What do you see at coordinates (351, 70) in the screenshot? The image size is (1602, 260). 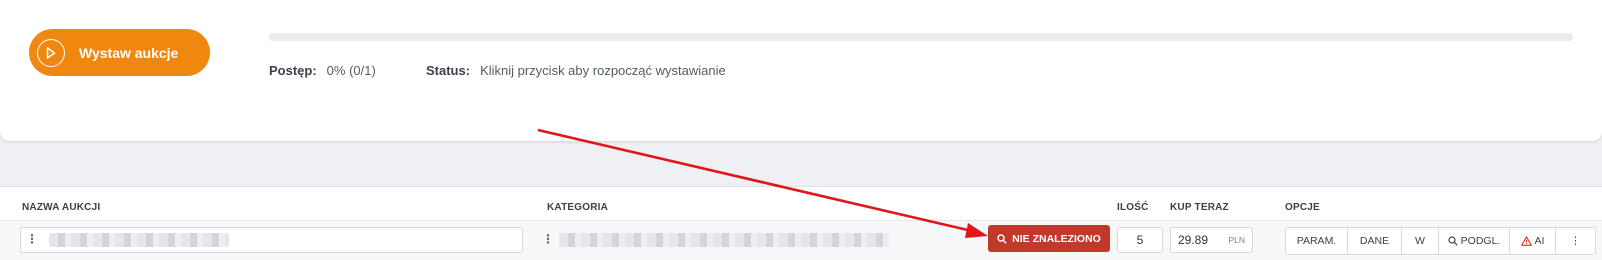 I see `progress-value: 0% (0/1)` at bounding box center [351, 70].